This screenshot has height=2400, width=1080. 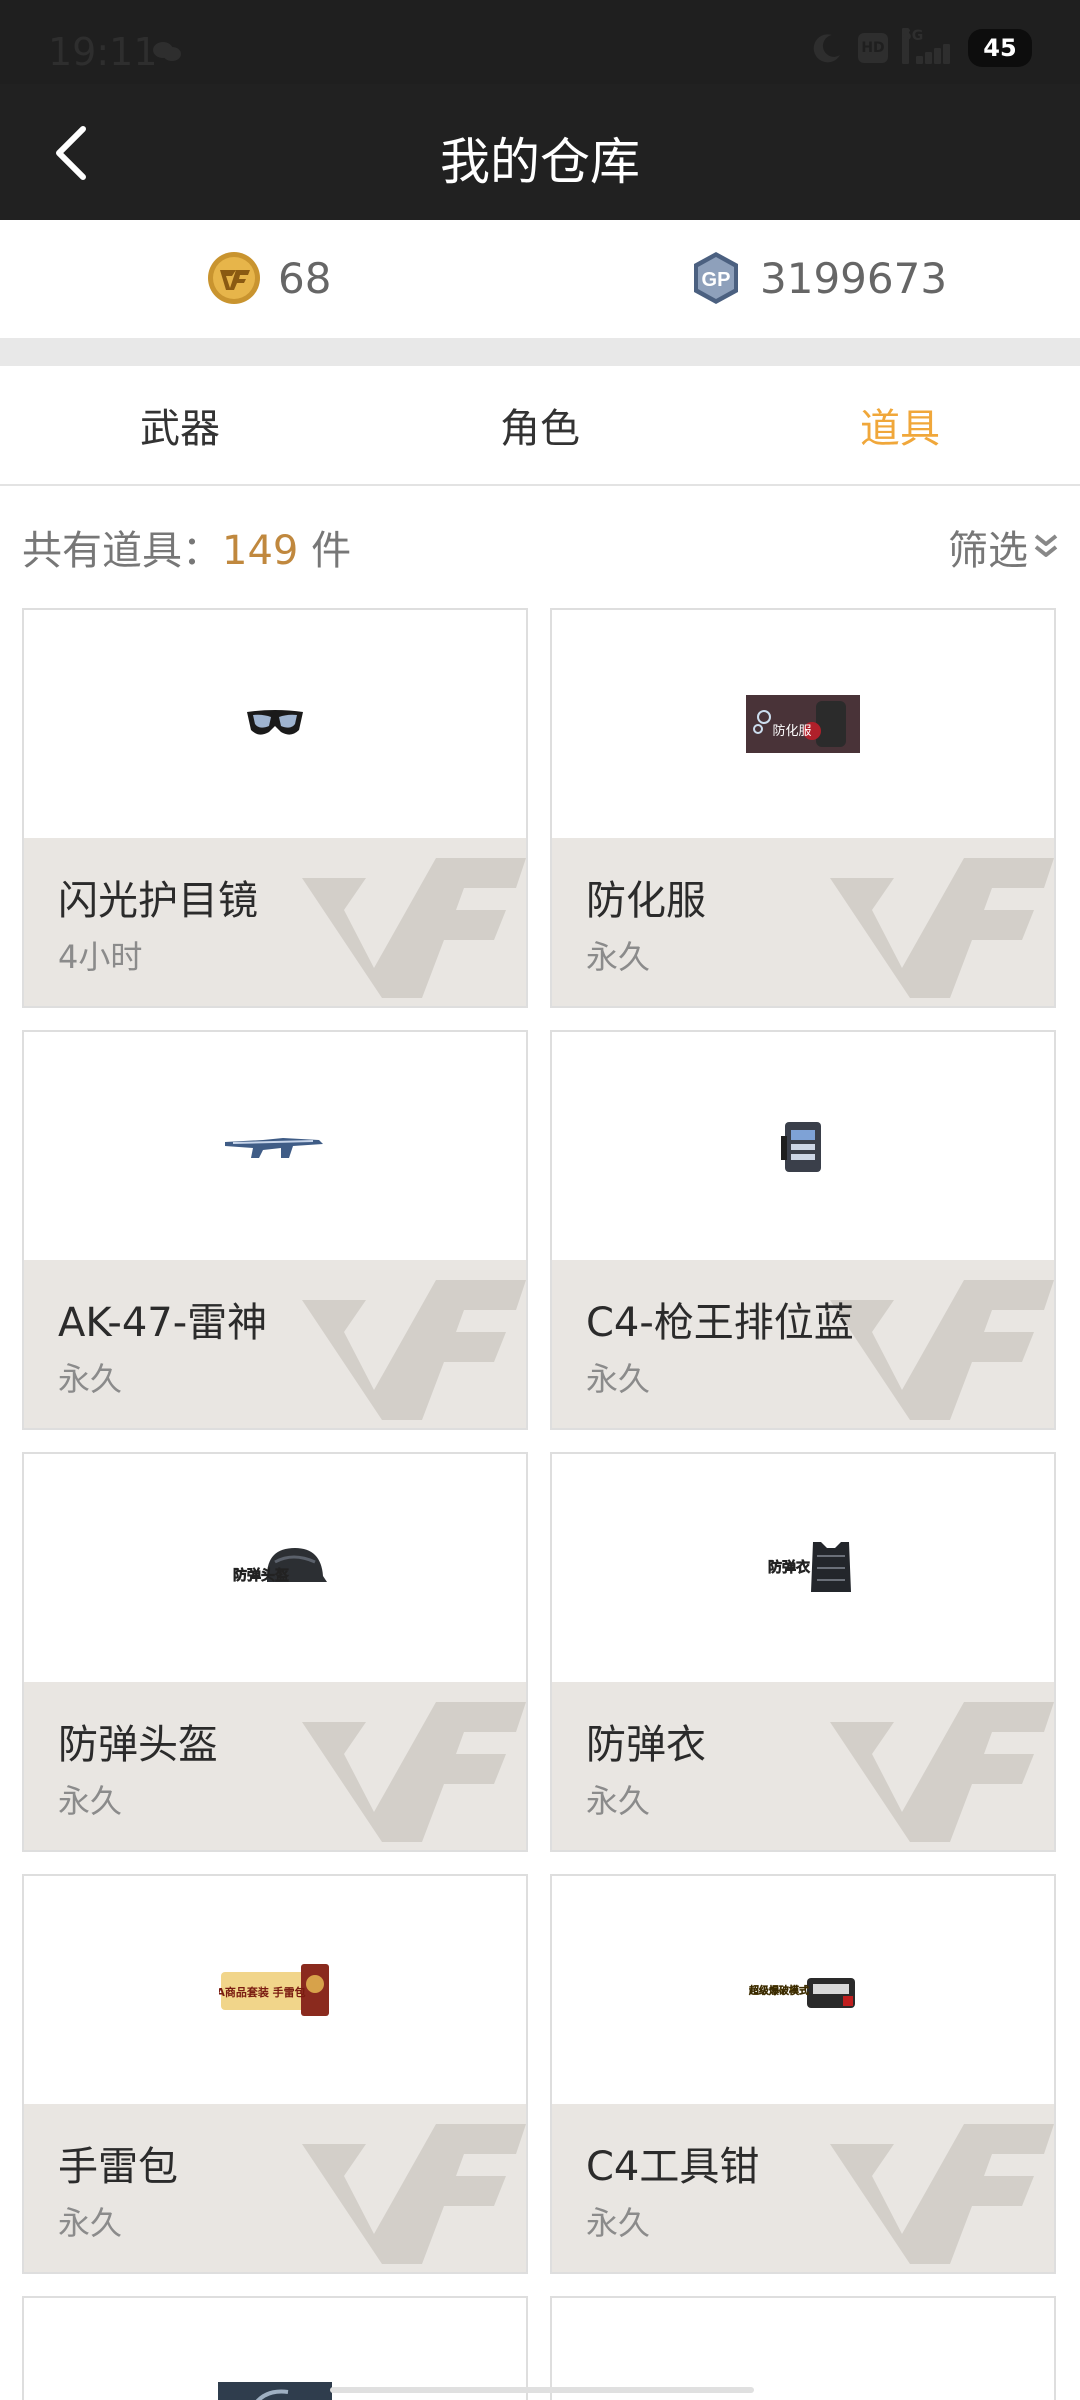 I want to click on grenade-pack-icon: A商品套装 手雷包, so click(x=274, y=1990).